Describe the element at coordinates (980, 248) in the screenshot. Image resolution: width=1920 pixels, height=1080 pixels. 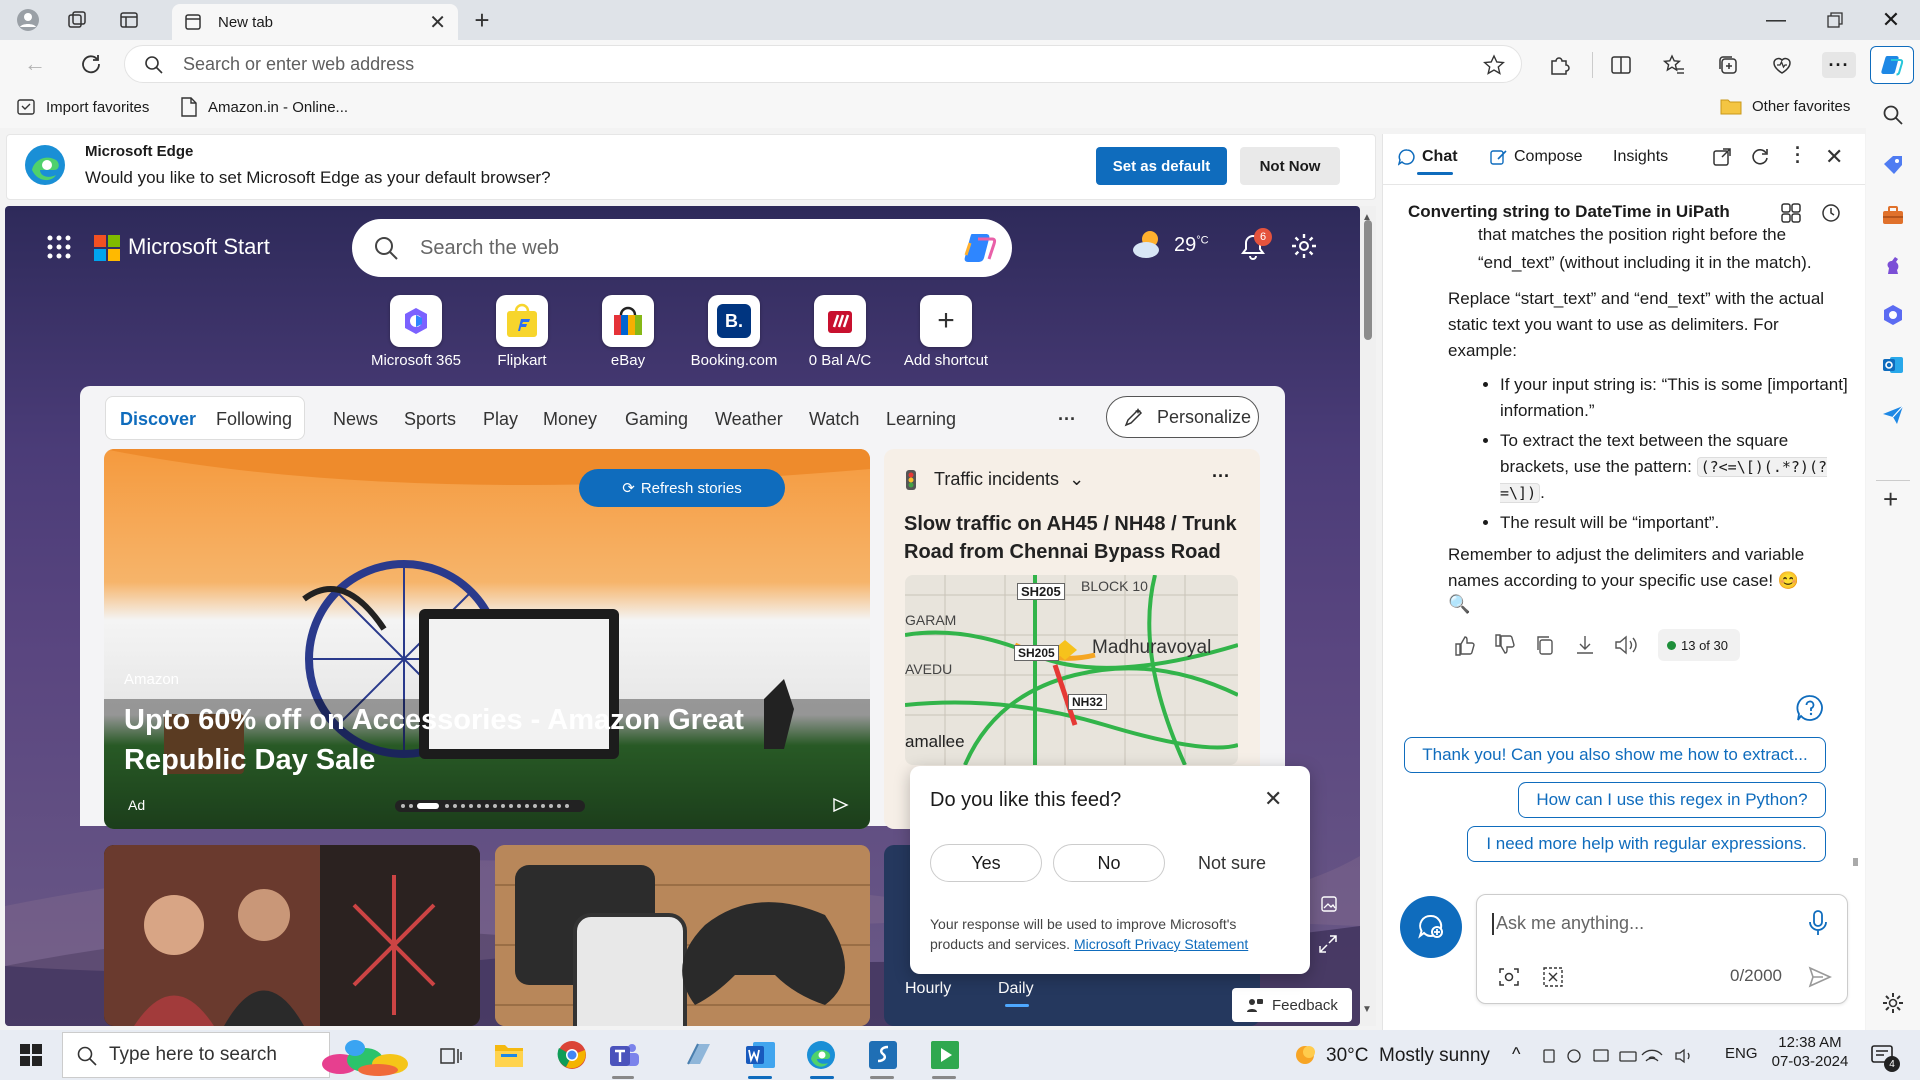
I see `copilot-search-icon` at that location.